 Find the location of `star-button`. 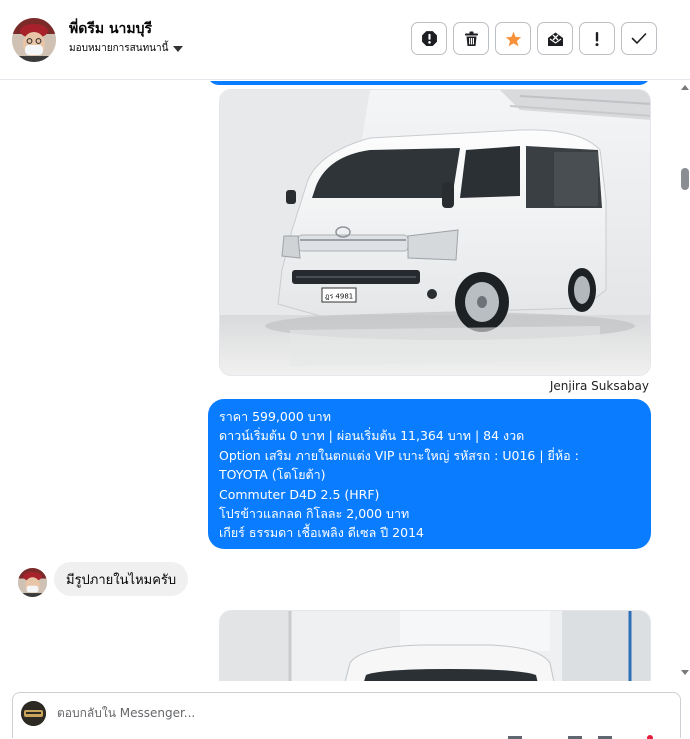

star-button is located at coordinates (513, 38).